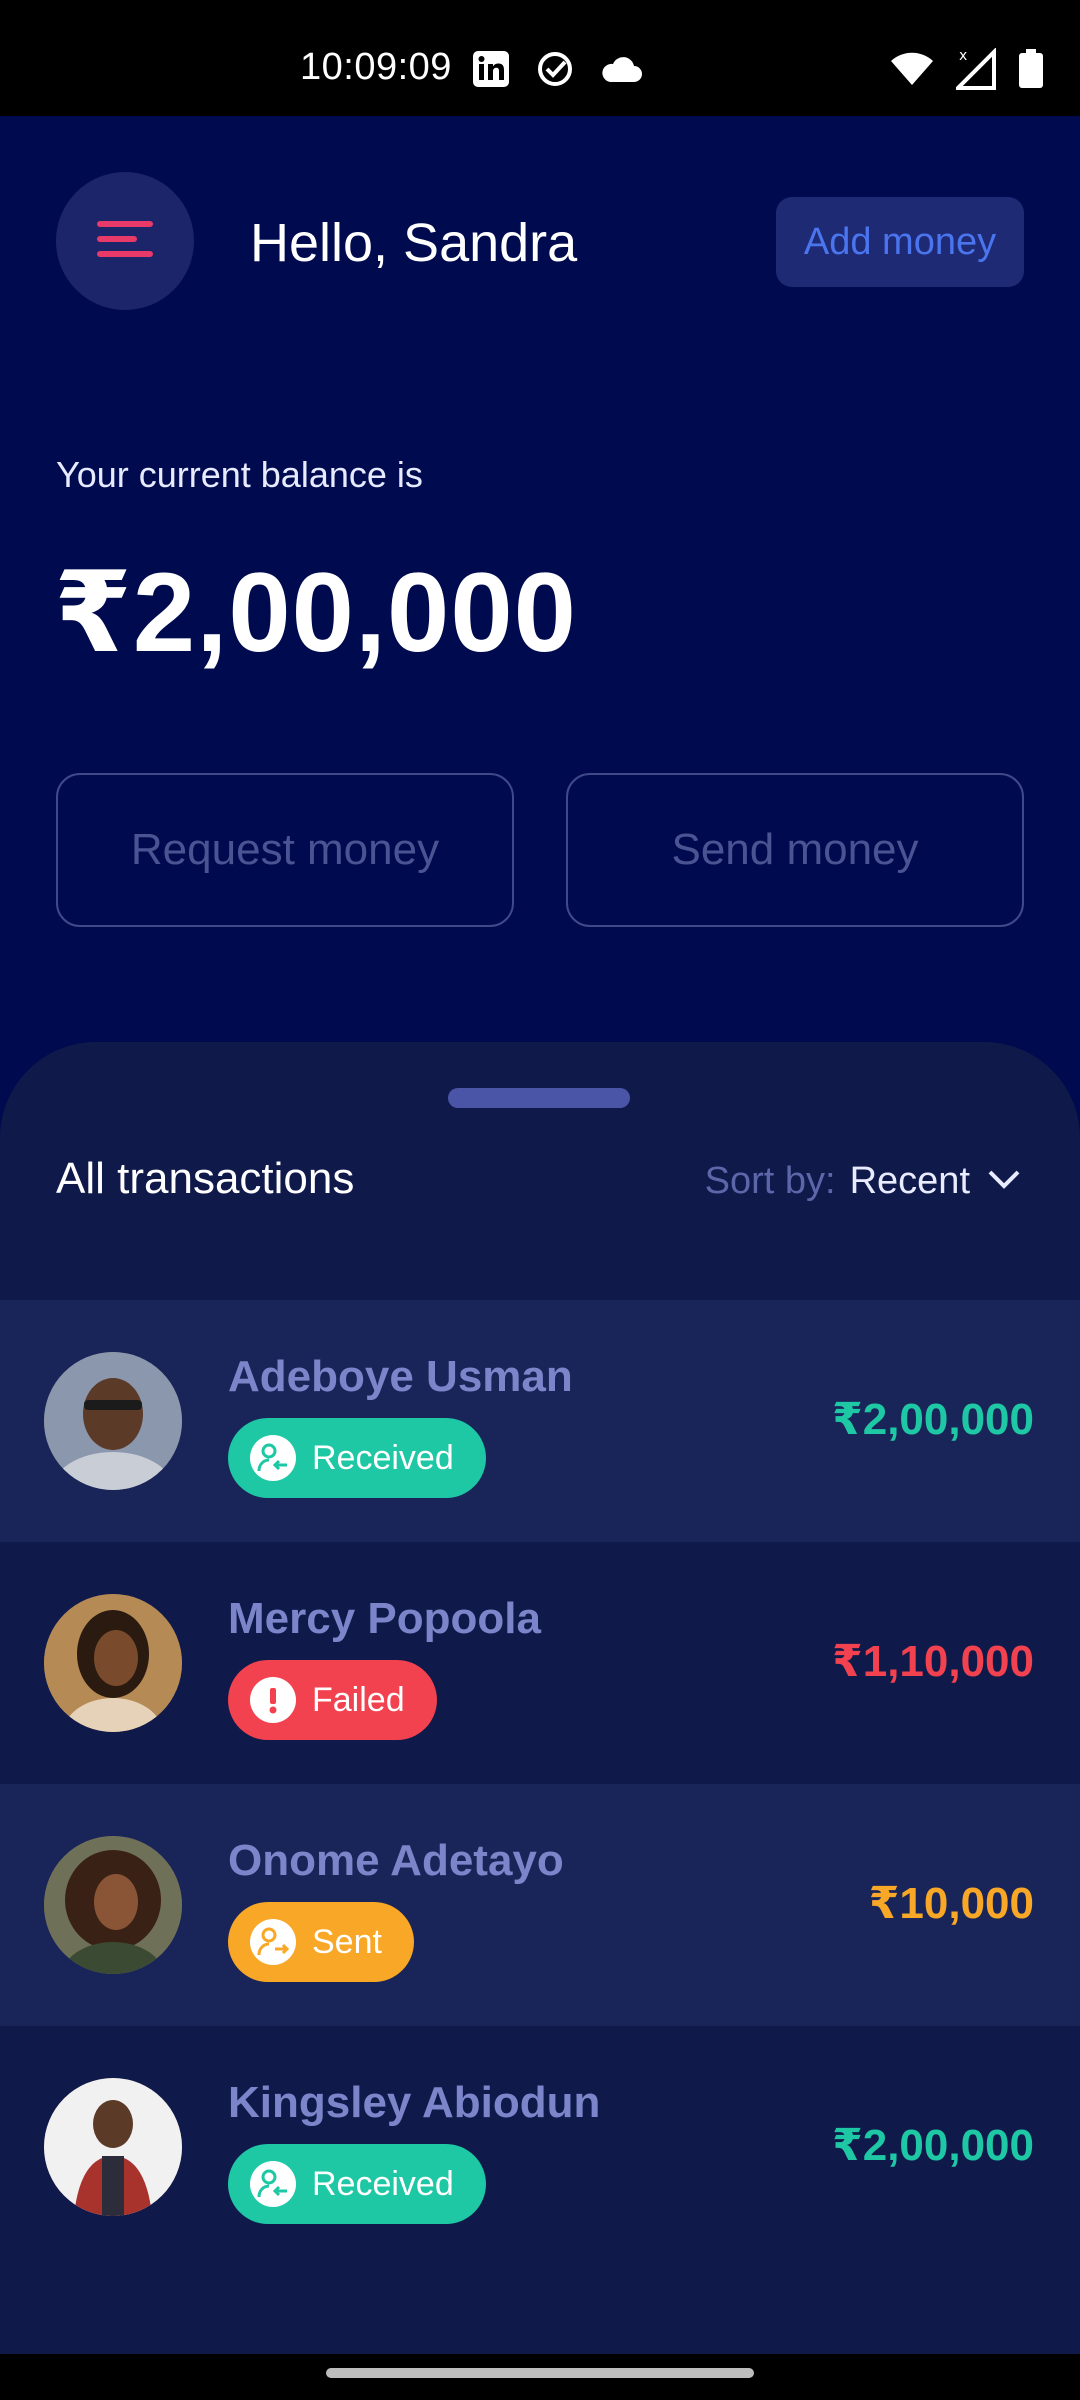 Image resolution: width=1080 pixels, height=2400 pixels. Describe the element at coordinates (414, 2102) in the screenshot. I see `transaction-name: Kingsley Abiodun` at that location.